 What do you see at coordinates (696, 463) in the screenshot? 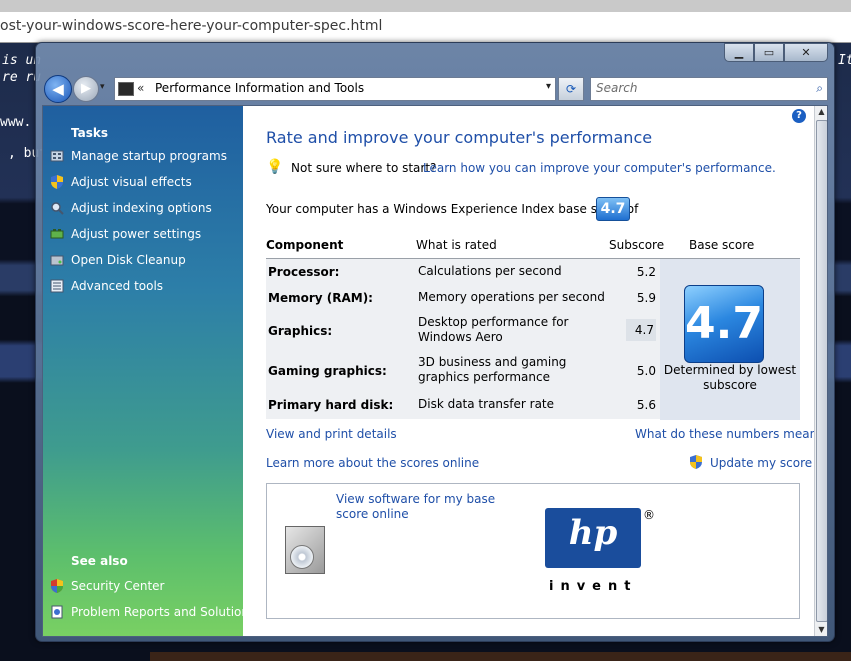
I see `uac-shield-icon` at bounding box center [696, 463].